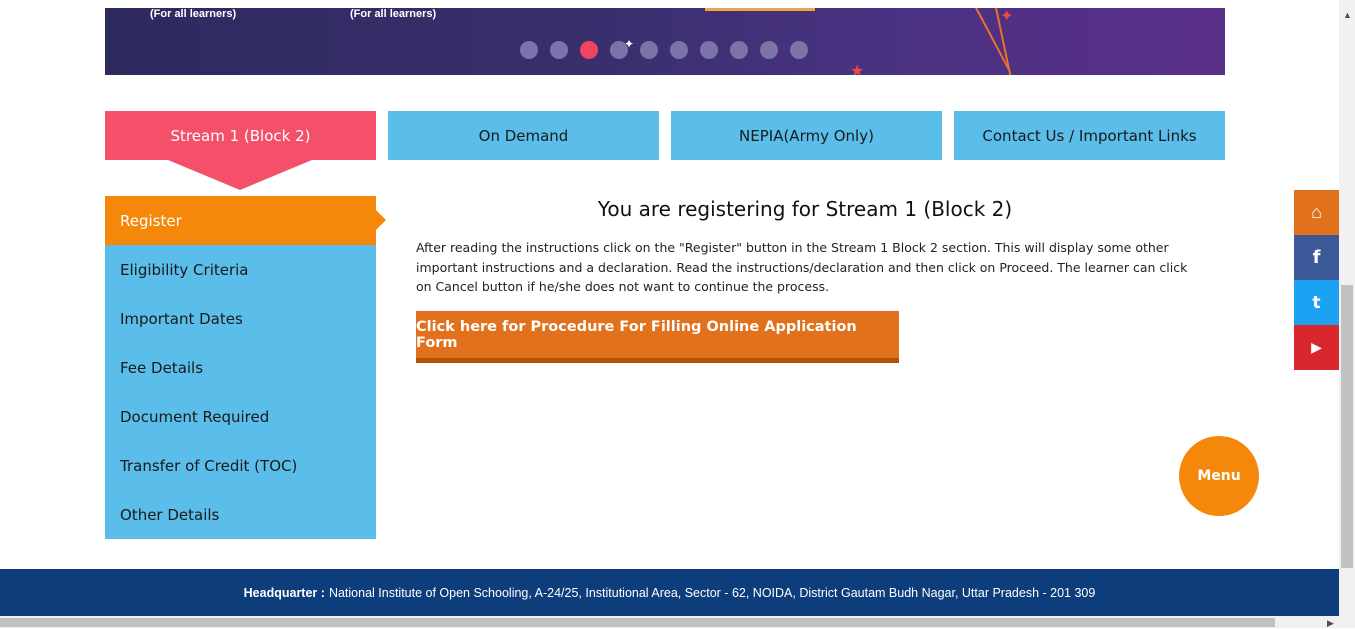 This screenshot has height=629, width=1355. What do you see at coordinates (637, 622) in the screenshot?
I see `horizontal-scrollbar-thumb` at bounding box center [637, 622].